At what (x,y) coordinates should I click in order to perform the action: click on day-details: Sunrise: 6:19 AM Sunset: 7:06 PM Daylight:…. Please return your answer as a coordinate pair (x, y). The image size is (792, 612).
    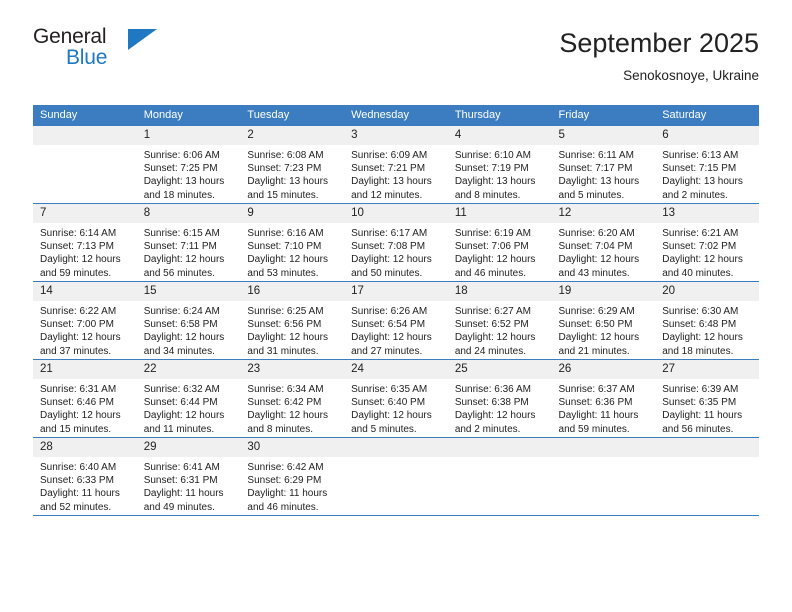
    Looking at the image, I should click on (500, 251).